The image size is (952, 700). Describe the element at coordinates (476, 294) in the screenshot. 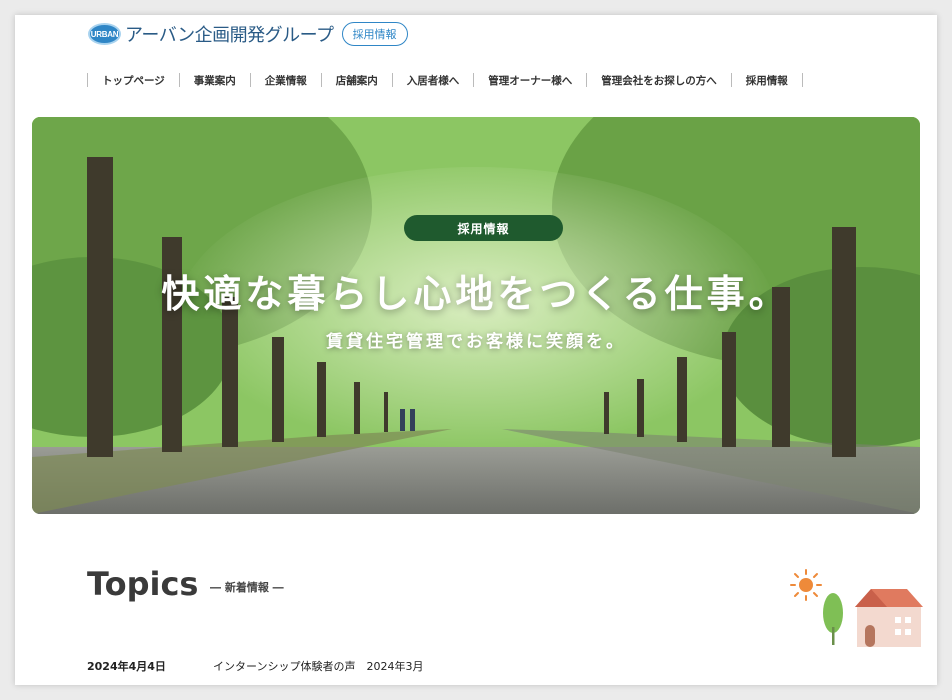

I see `hero-title: 快適な暮らし心地をつくる仕事。` at that location.